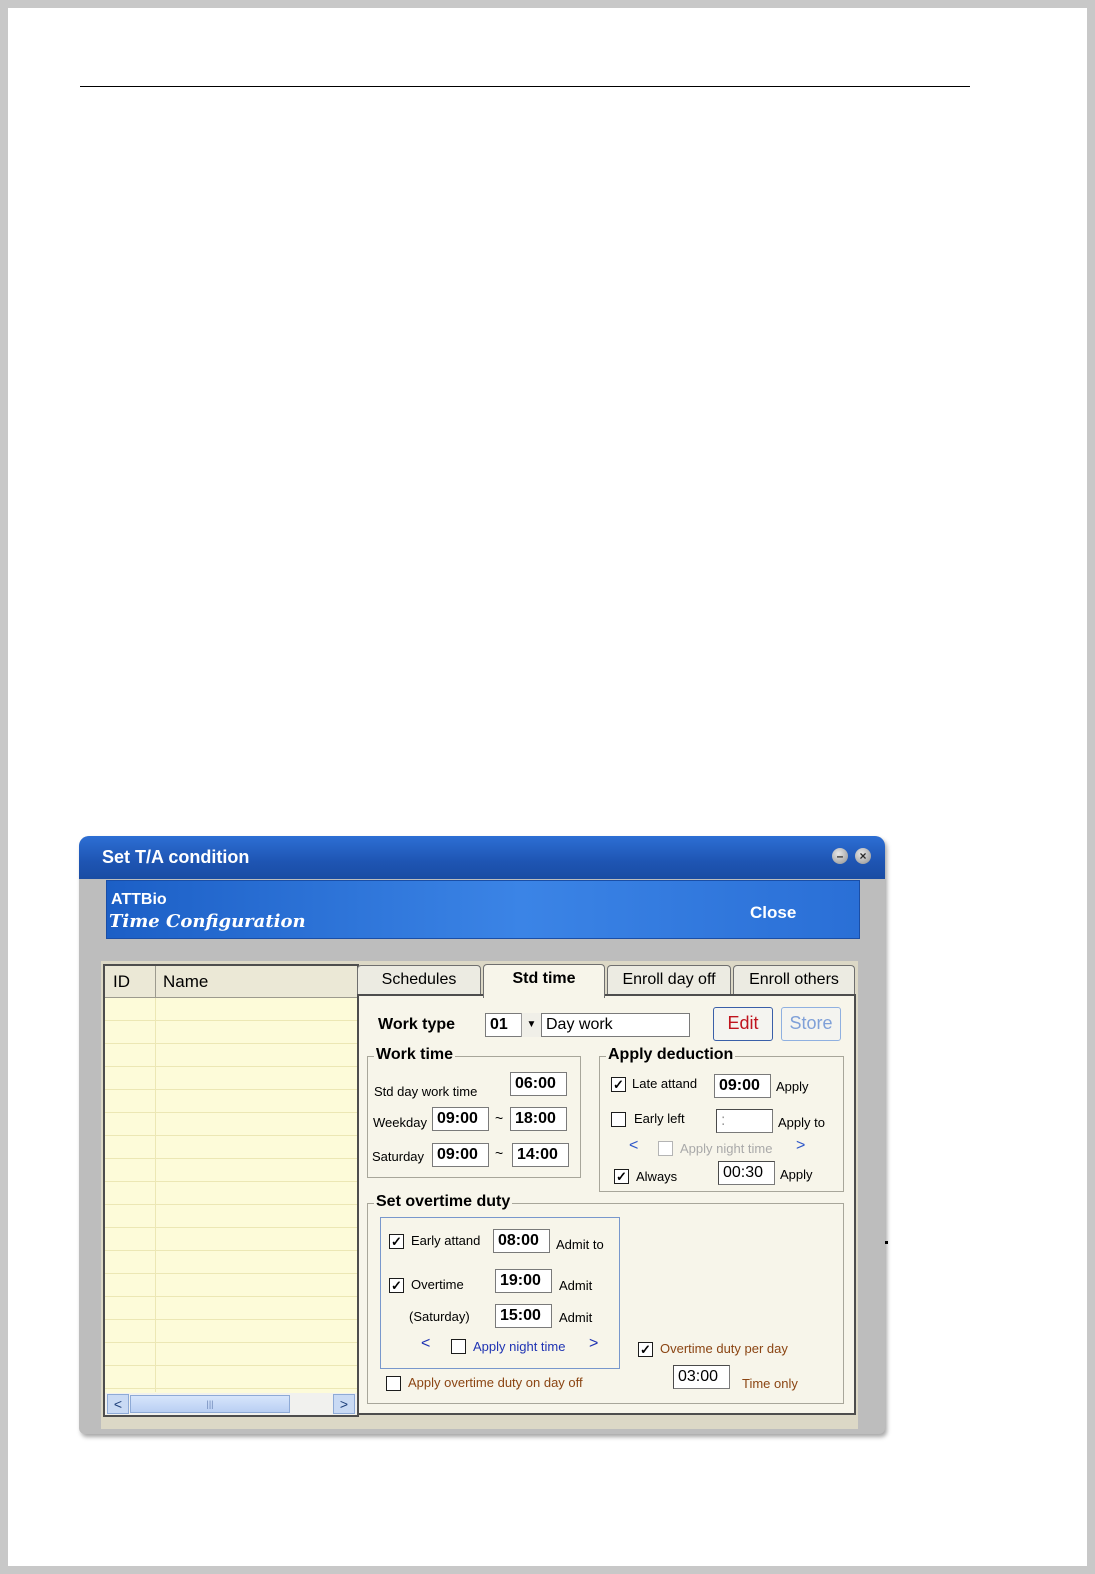  I want to click on always-label: Always, so click(657, 1176).